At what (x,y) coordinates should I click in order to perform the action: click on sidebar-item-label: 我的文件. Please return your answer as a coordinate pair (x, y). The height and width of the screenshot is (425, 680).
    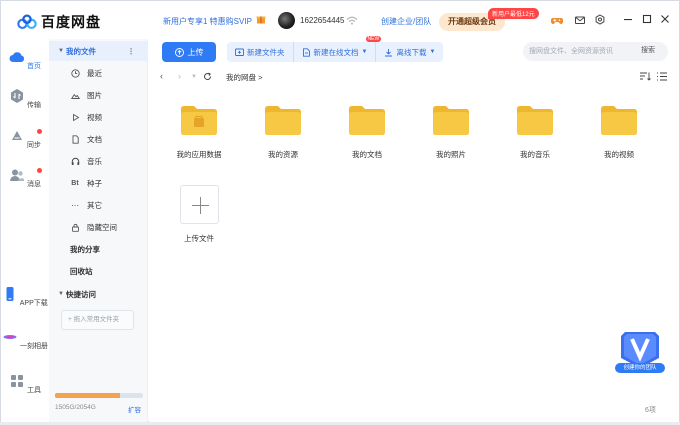
    Looking at the image, I should click on (81, 51).